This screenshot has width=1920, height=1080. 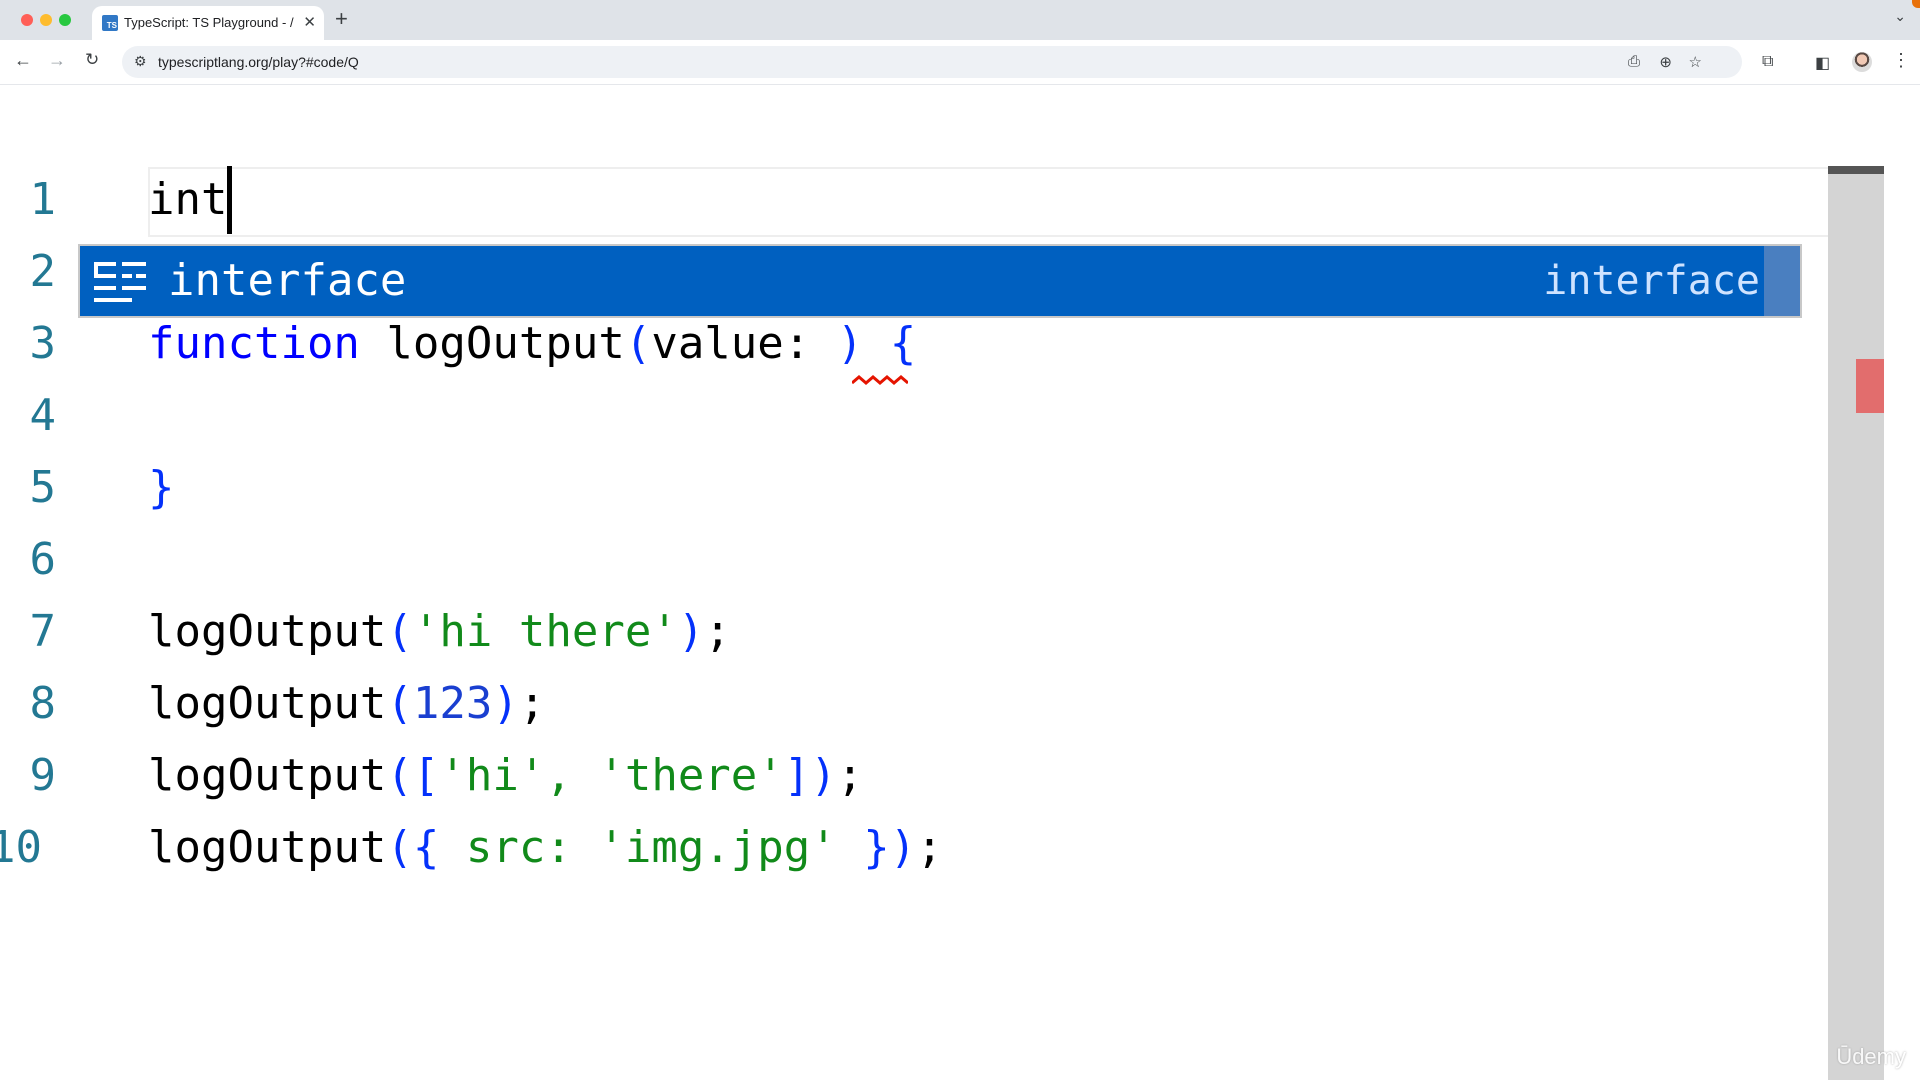 What do you see at coordinates (1900, 16) in the screenshot?
I see `tab-search-icon: ⌄` at bounding box center [1900, 16].